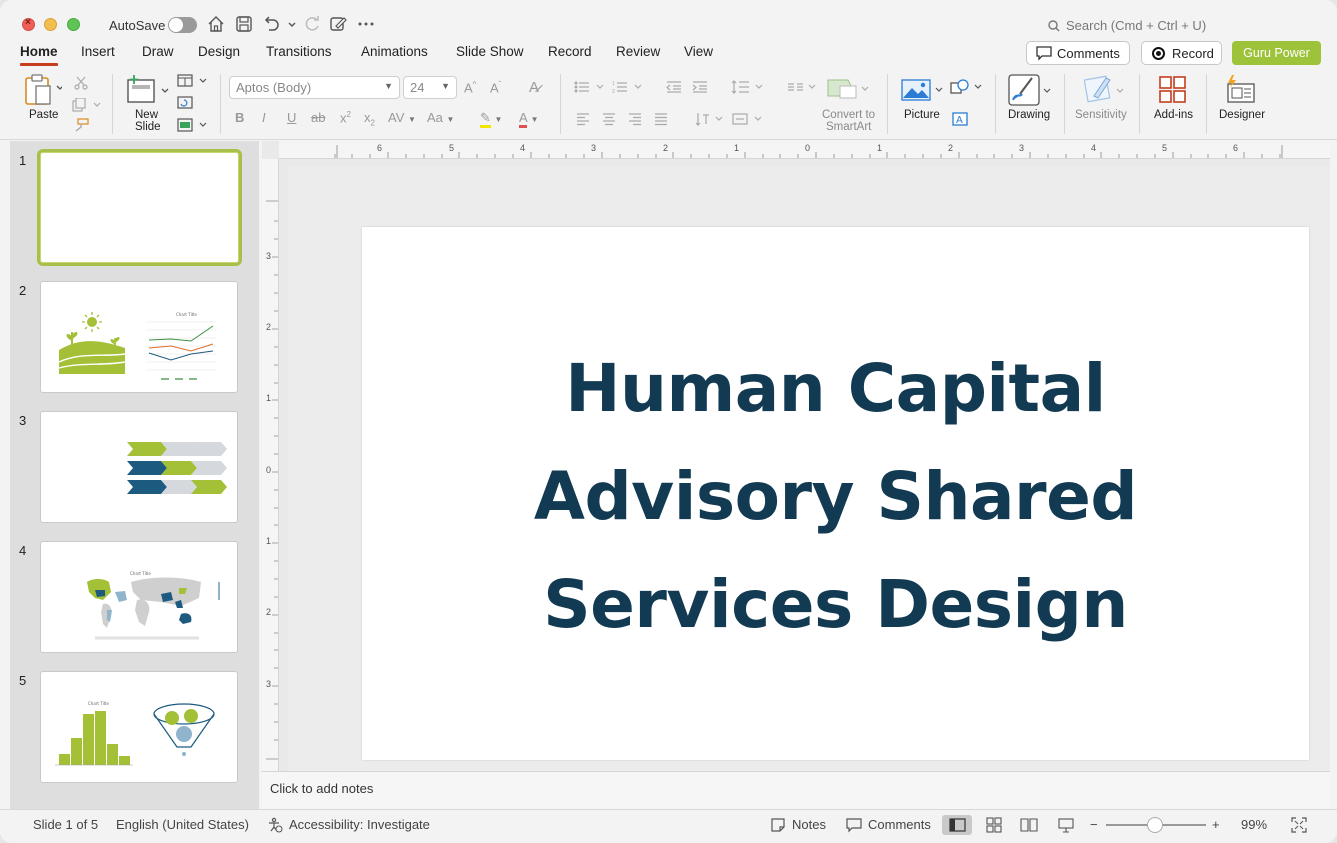 This screenshot has width=1337, height=843. I want to click on text-box-icon: A, so click(960, 120).